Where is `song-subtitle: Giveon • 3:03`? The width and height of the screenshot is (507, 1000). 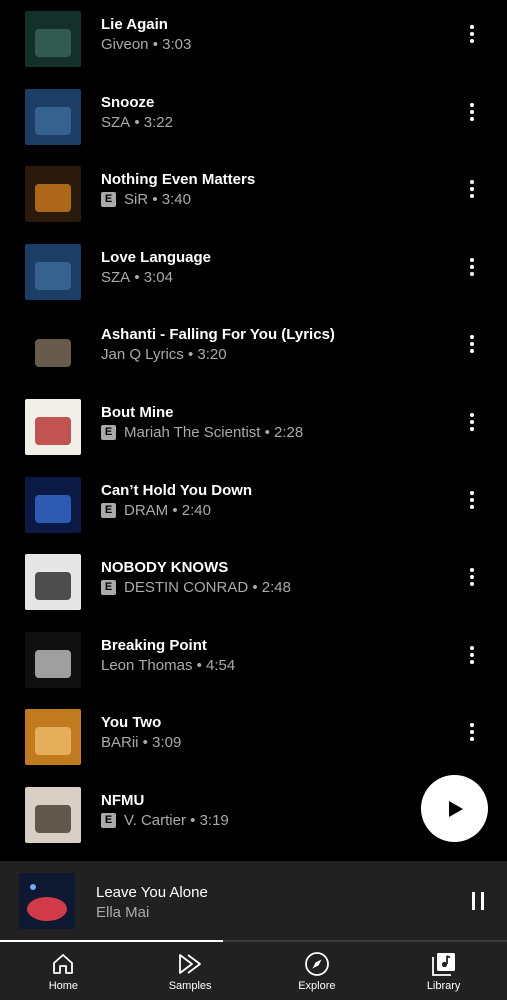
song-subtitle: Giveon • 3:03 is located at coordinates (146, 44).